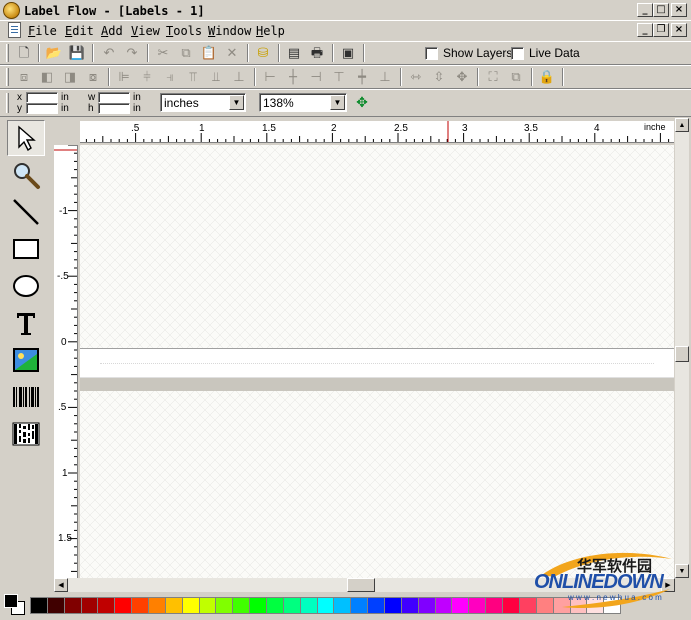 The width and height of the screenshot is (691, 620). What do you see at coordinates (361, 585) in the screenshot?
I see `horizontal-scroll-thumb` at bounding box center [361, 585].